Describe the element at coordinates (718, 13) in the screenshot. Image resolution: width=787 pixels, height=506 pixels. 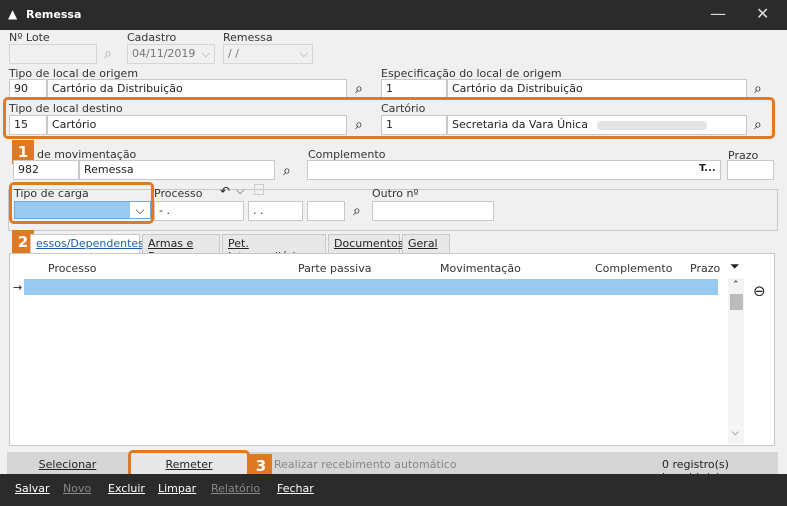
I see `minimize-button: —` at that location.